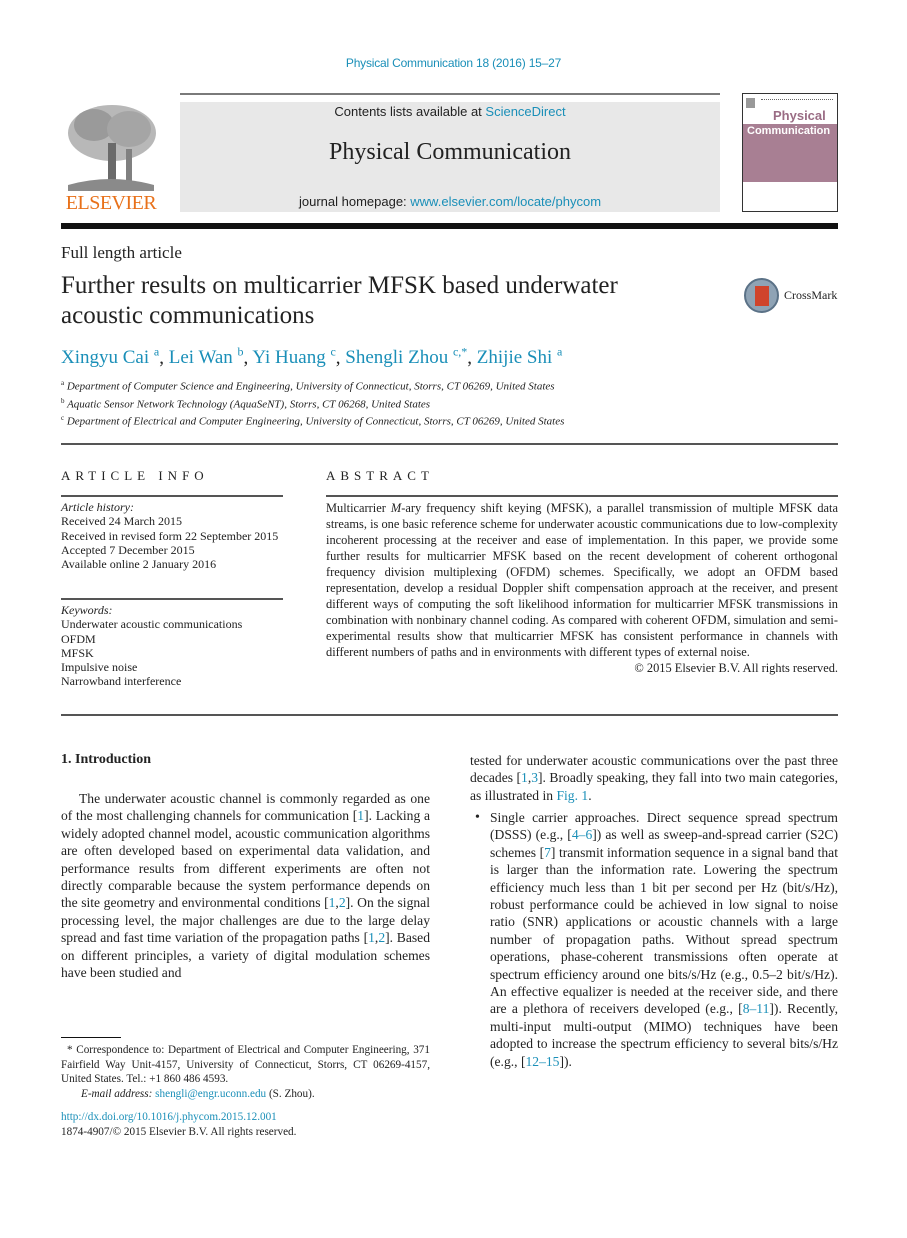 Image resolution: width=907 pixels, height=1238 pixels. I want to click on footnote-marker: *, so click(70, 1050).